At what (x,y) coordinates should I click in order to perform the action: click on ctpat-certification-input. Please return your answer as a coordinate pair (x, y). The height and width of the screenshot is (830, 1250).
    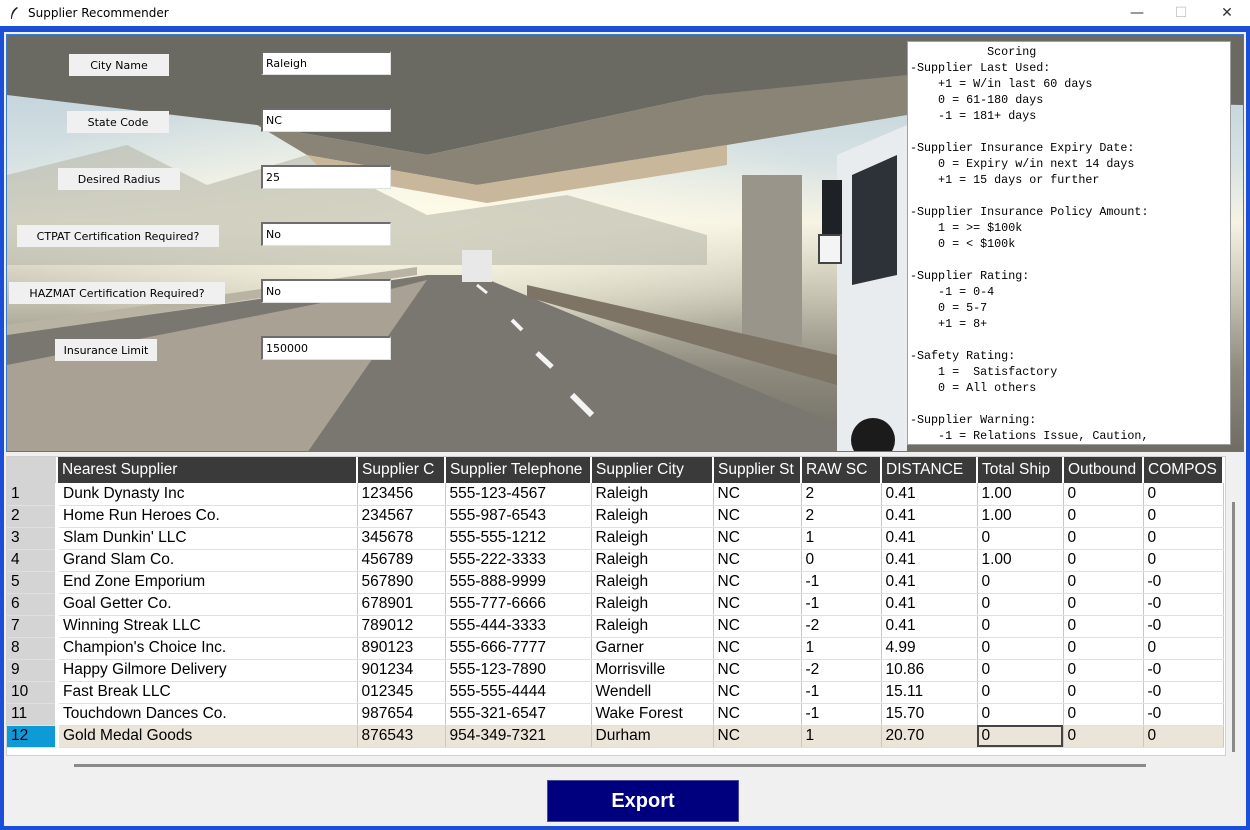
    Looking at the image, I should click on (326, 234).